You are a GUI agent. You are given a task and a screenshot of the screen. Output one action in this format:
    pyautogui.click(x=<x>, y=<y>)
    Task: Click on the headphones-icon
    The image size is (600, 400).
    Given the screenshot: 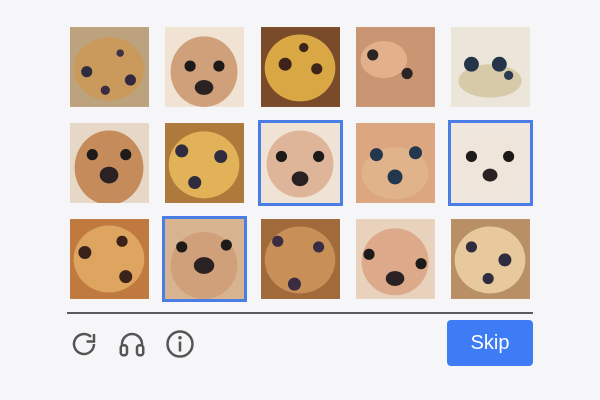 What is the action you would take?
    pyautogui.click(x=132, y=344)
    